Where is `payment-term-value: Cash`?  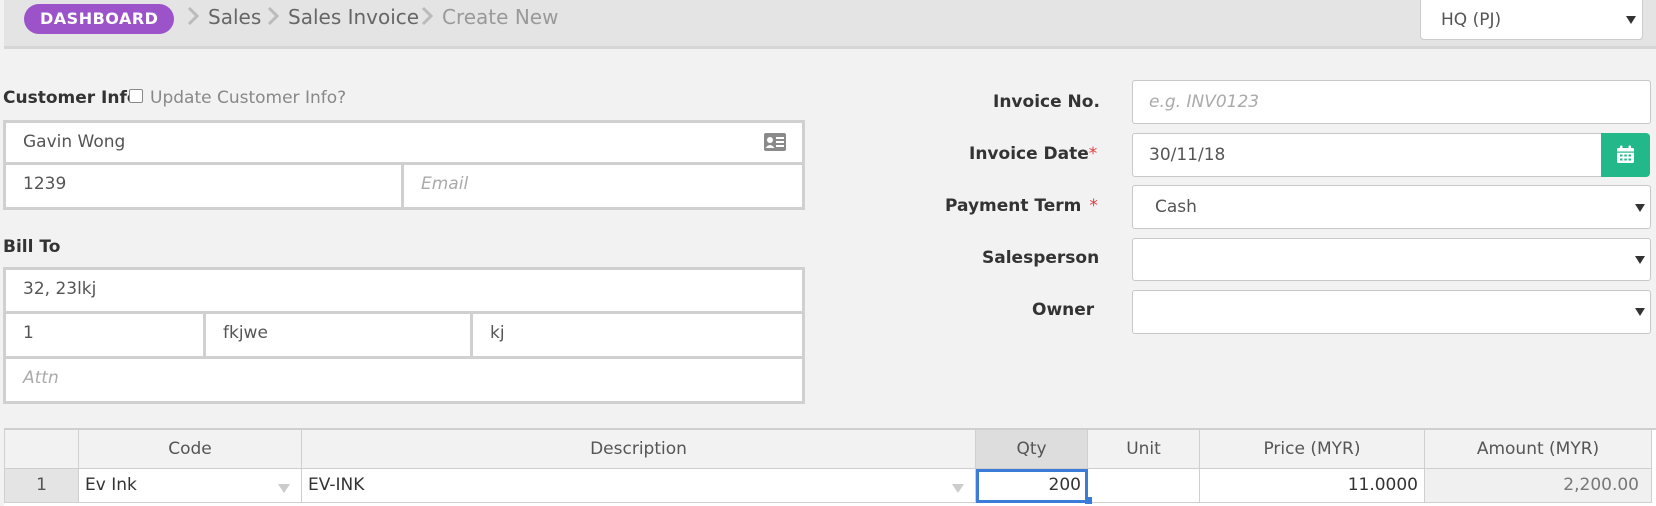
payment-term-value: Cash is located at coordinates (1176, 207).